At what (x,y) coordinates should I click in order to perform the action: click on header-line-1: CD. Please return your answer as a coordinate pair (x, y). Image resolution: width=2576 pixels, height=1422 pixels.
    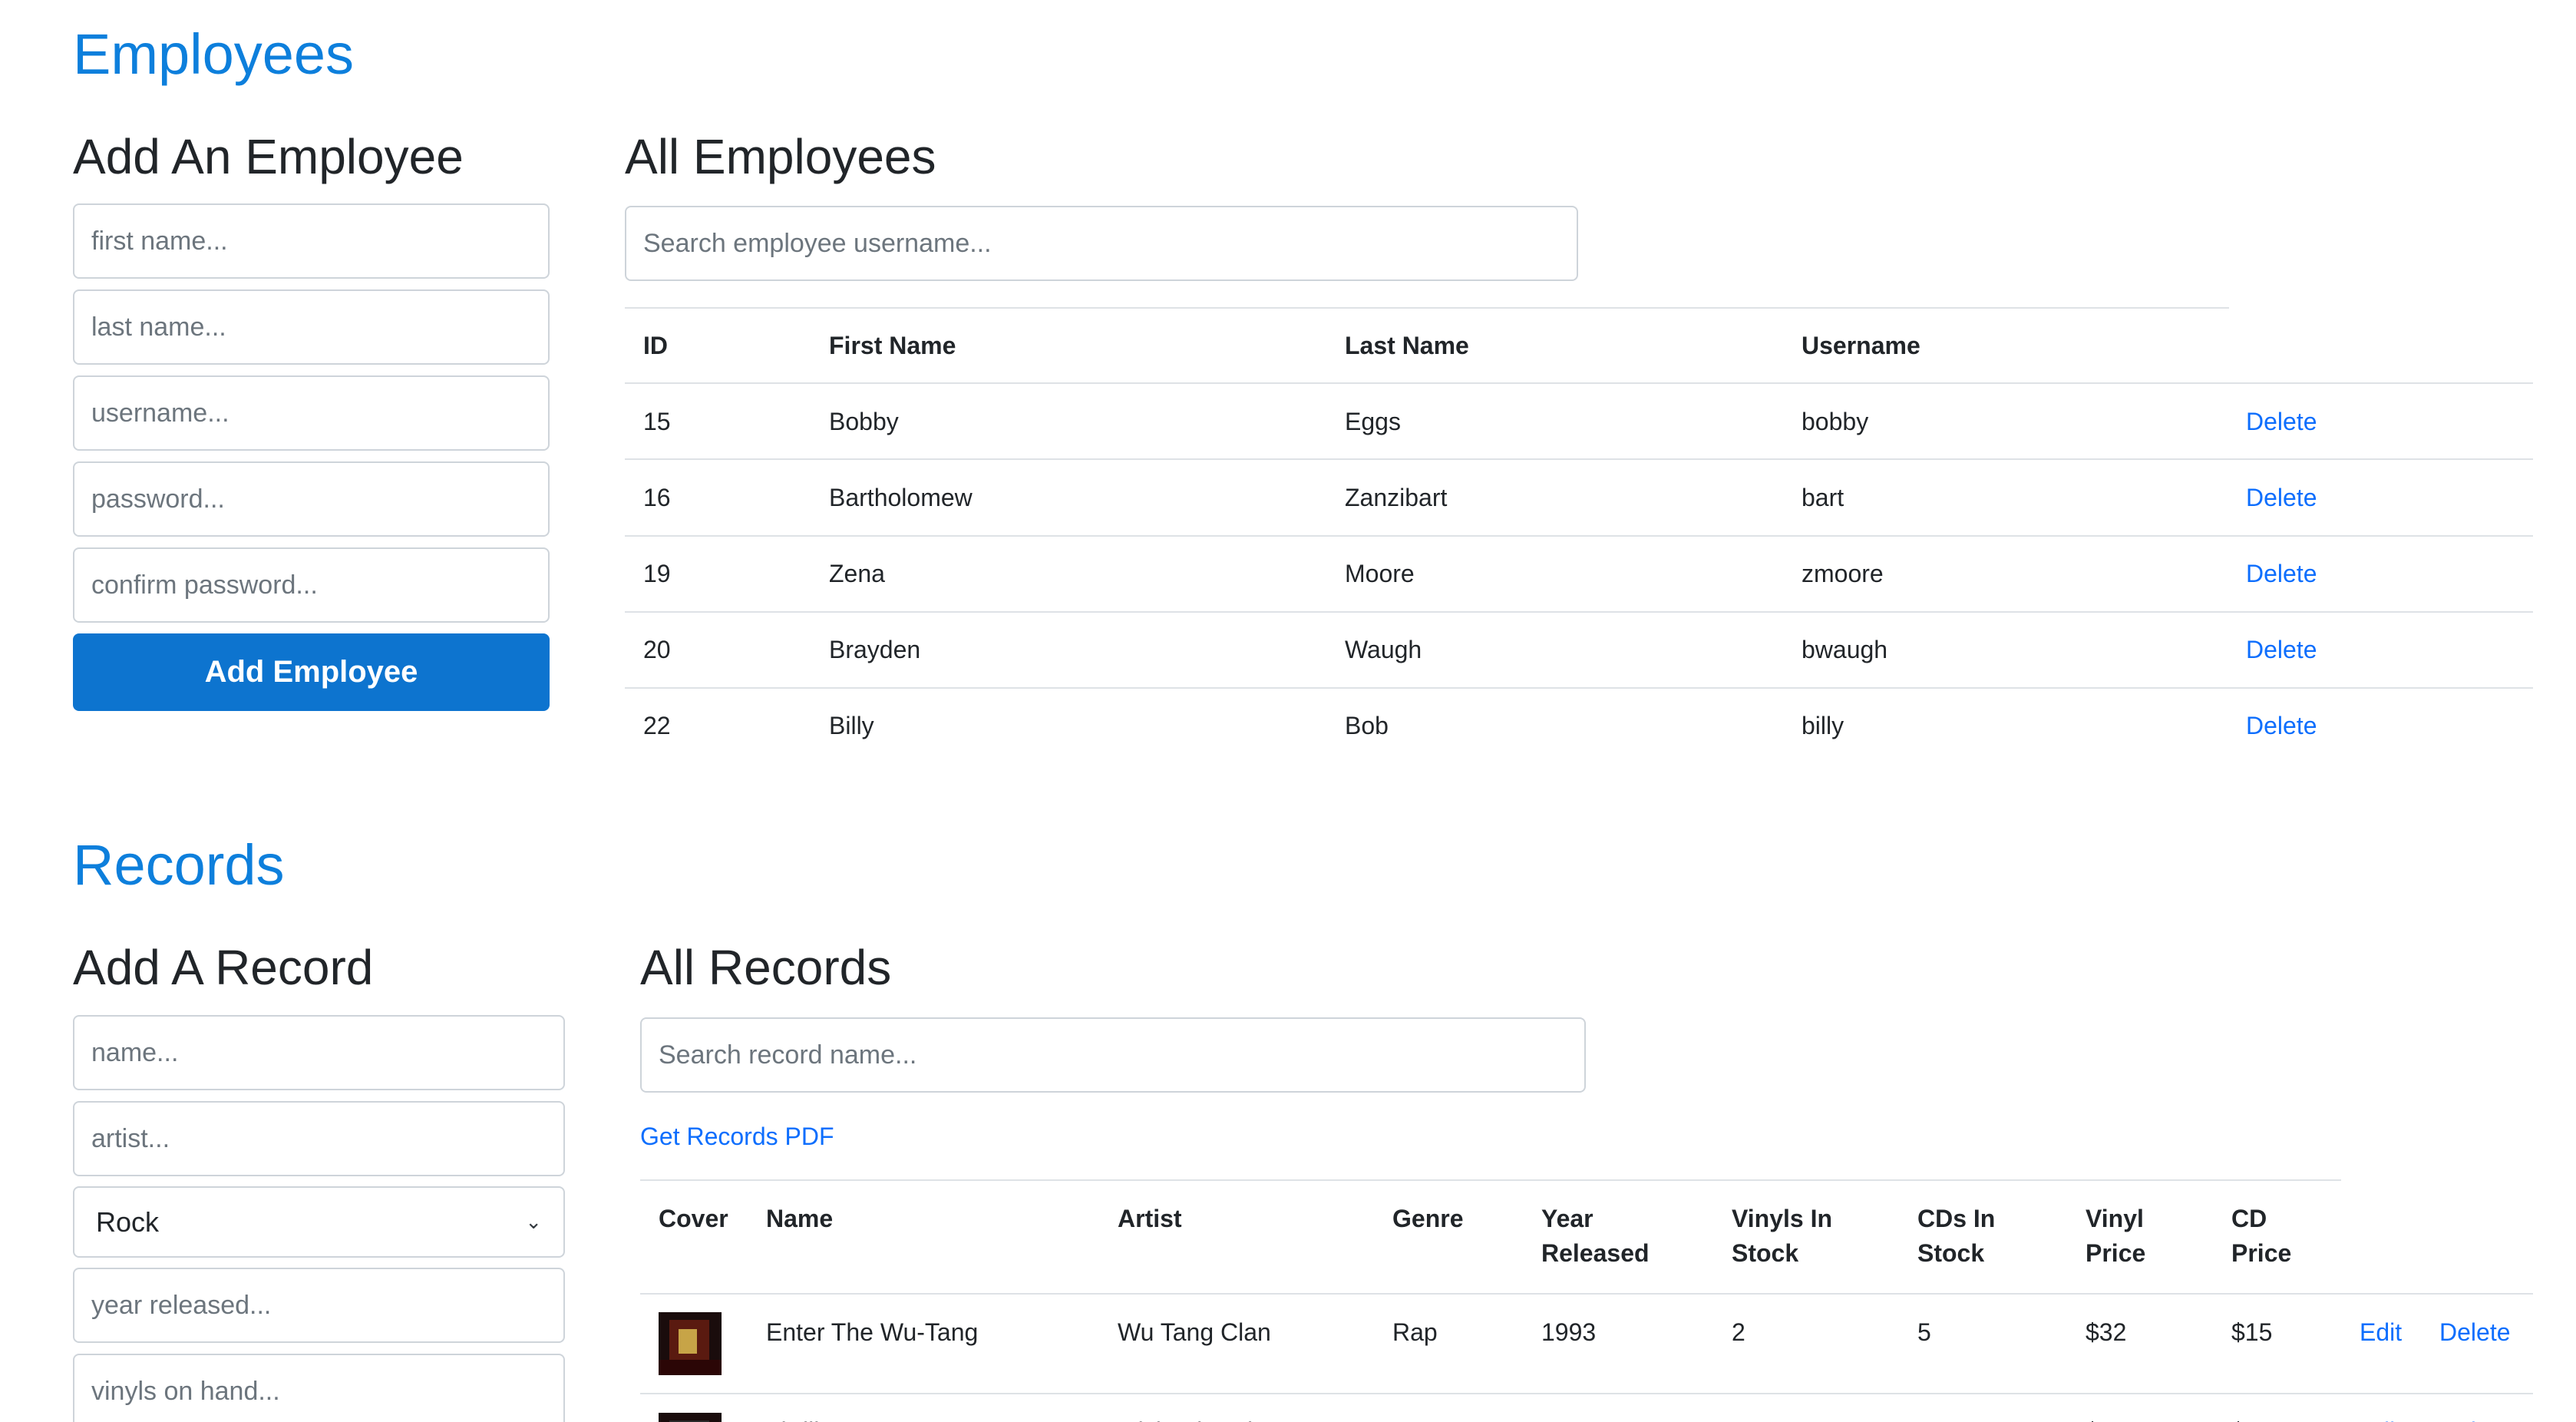
    Looking at the image, I should click on (2249, 1218).